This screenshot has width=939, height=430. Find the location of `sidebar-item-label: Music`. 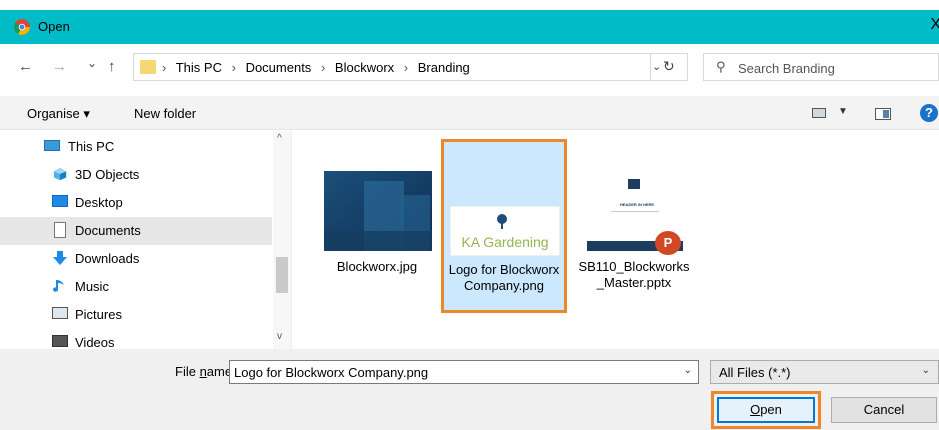

sidebar-item-label: Music is located at coordinates (92, 286).